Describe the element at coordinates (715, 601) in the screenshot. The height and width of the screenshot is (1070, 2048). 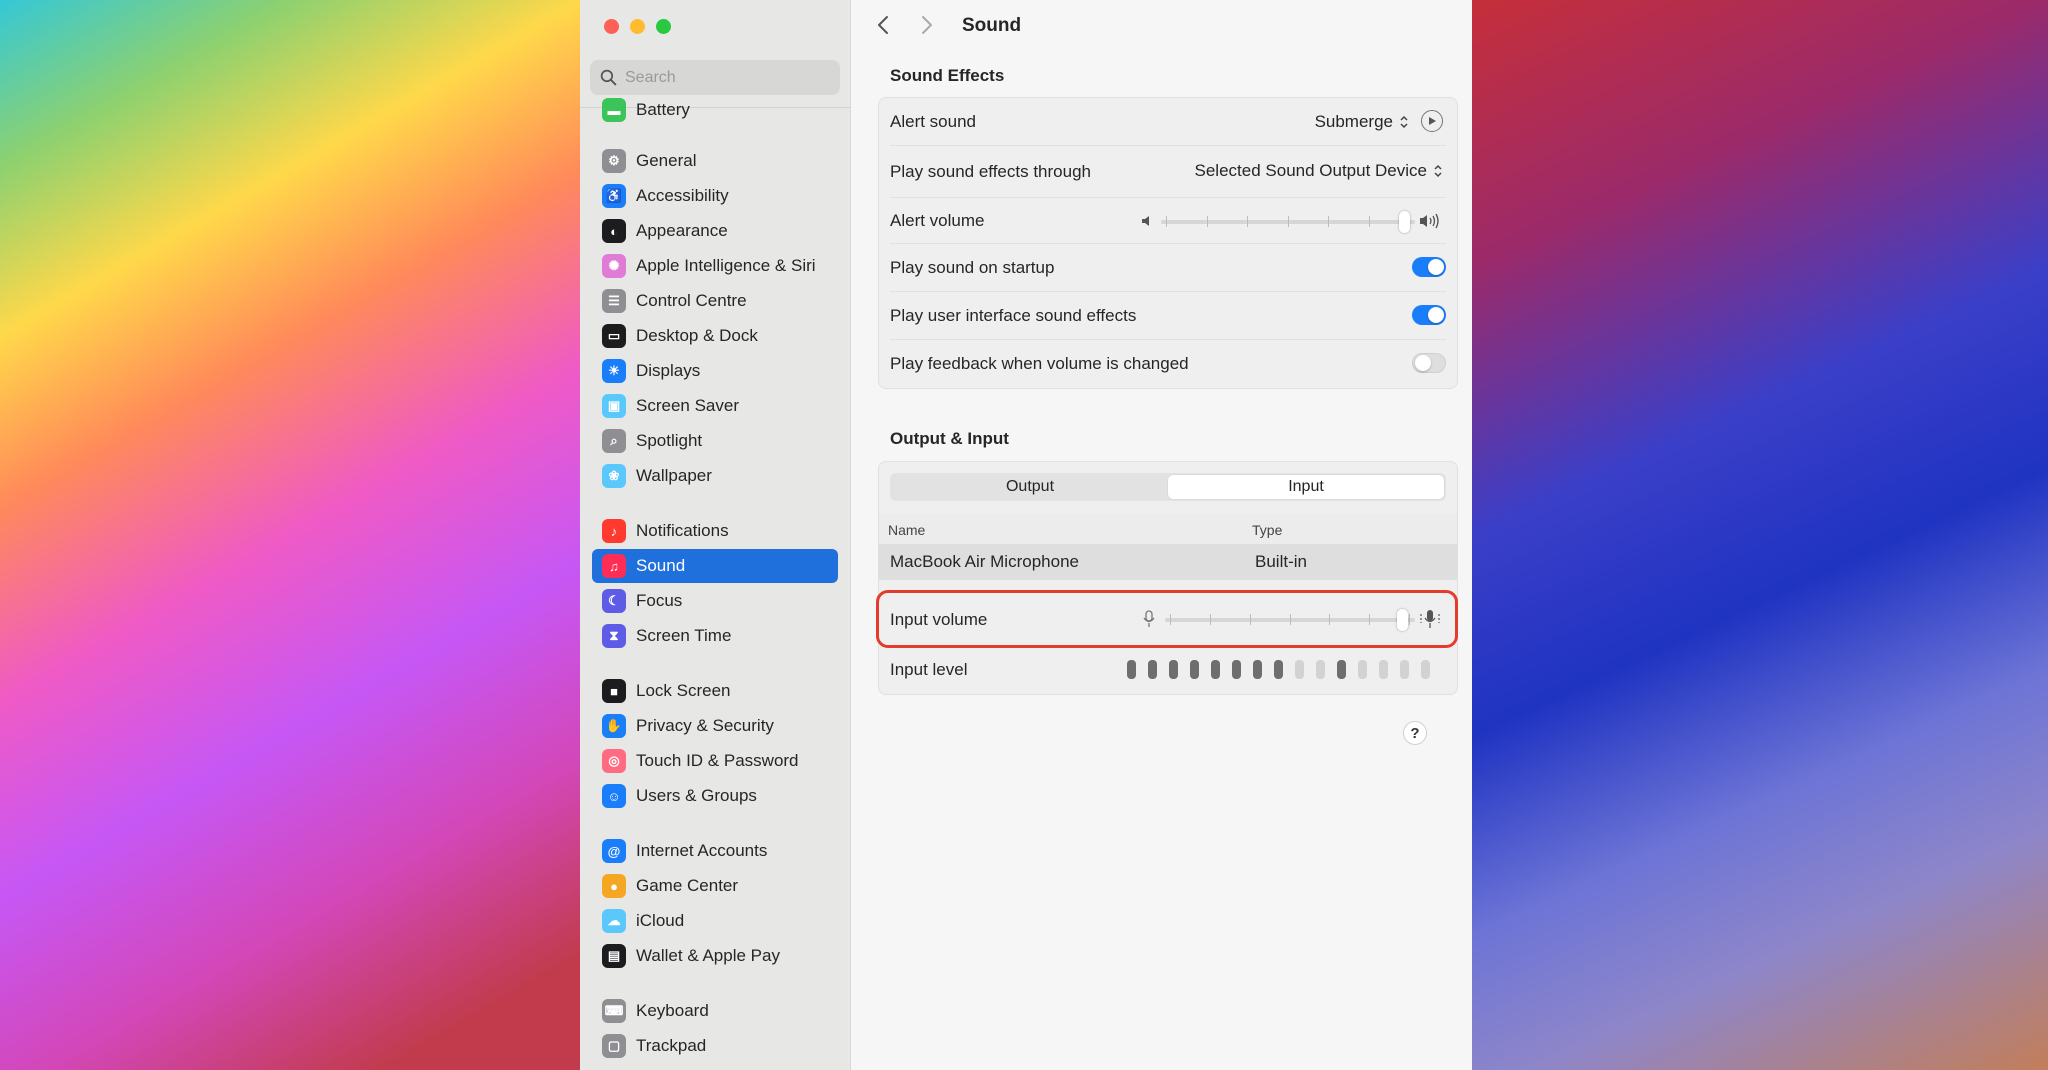
I see `sidebar-item-focus: ☾ Focus` at that location.